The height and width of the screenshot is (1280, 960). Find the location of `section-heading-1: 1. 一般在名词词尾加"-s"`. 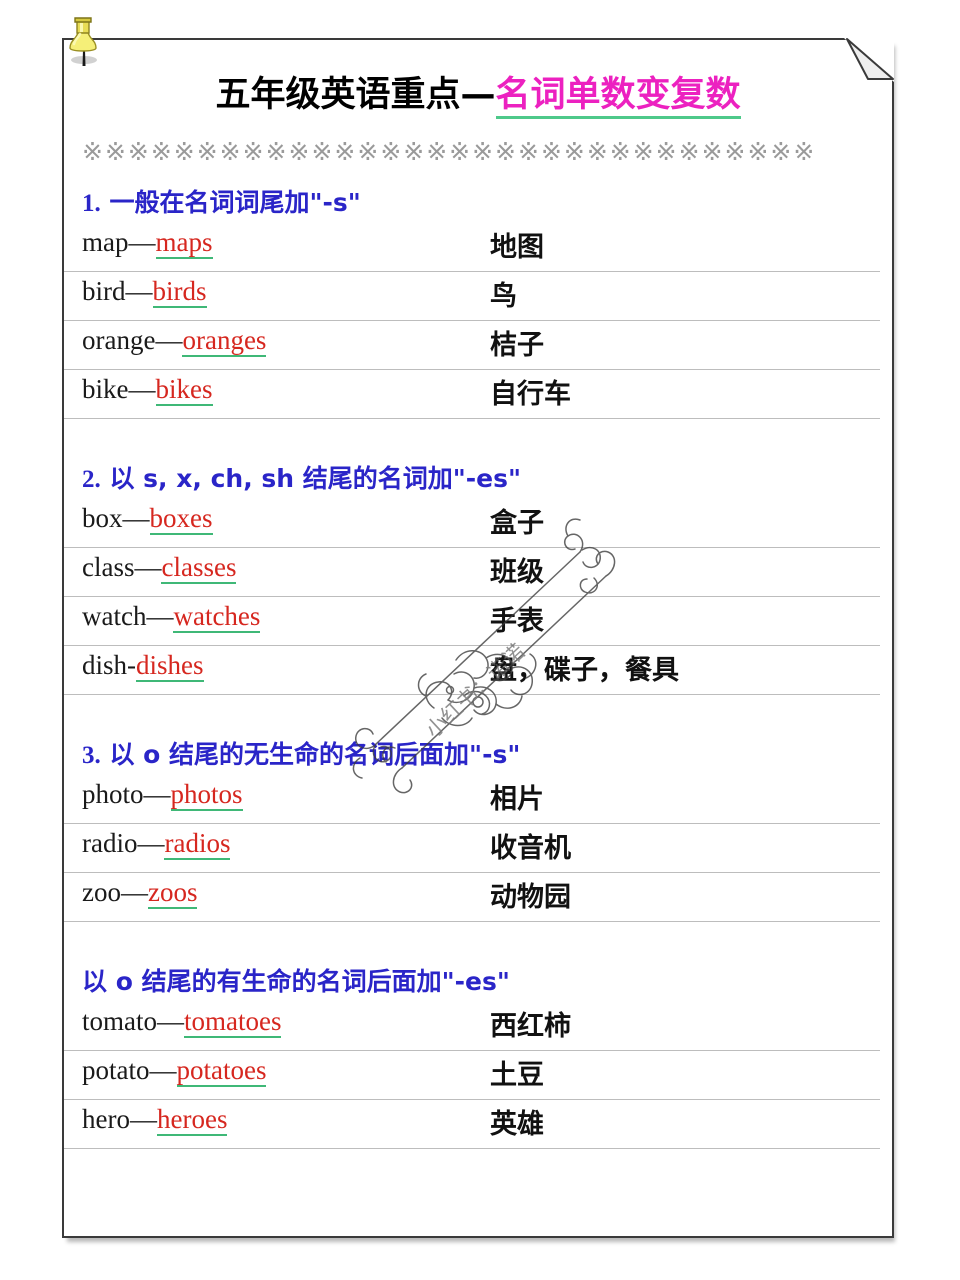

section-heading-1: 1. 一般在名词词尾加"-s" is located at coordinates (487, 201).